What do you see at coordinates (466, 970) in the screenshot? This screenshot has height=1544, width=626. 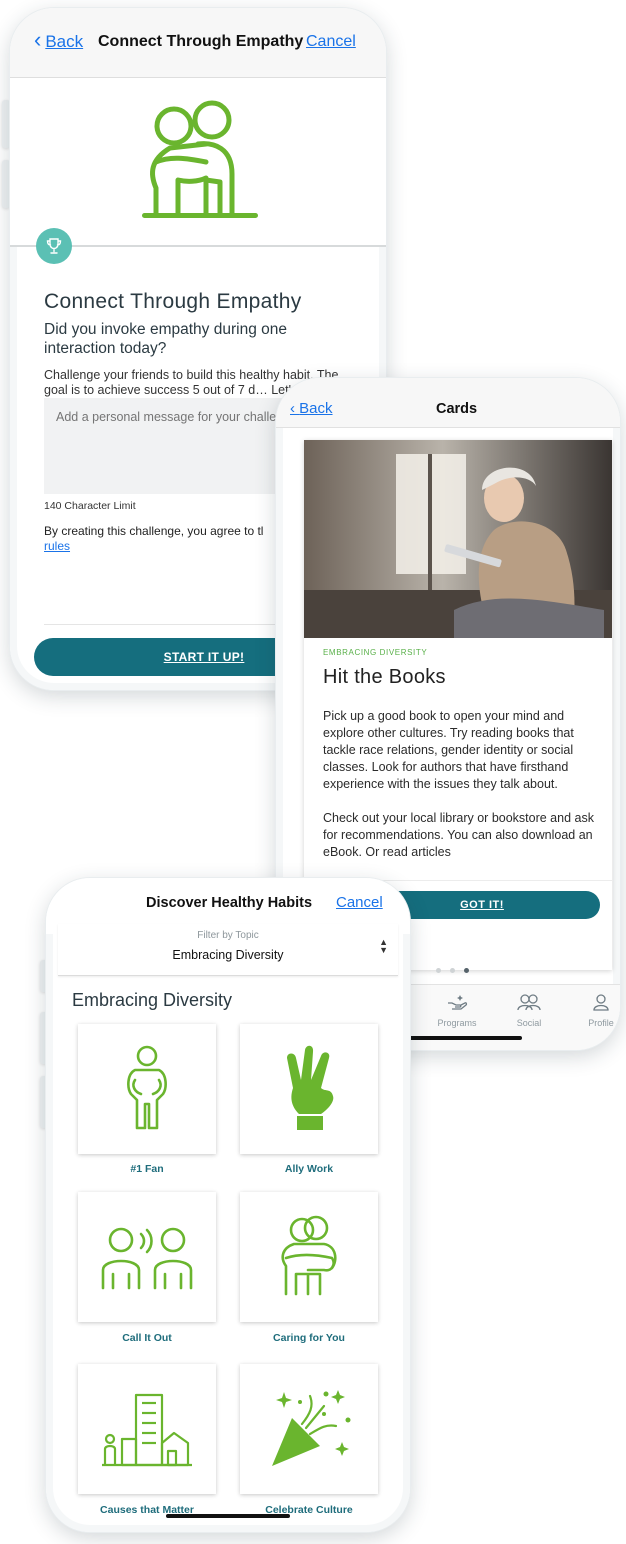 I see `page-dot-active` at bounding box center [466, 970].